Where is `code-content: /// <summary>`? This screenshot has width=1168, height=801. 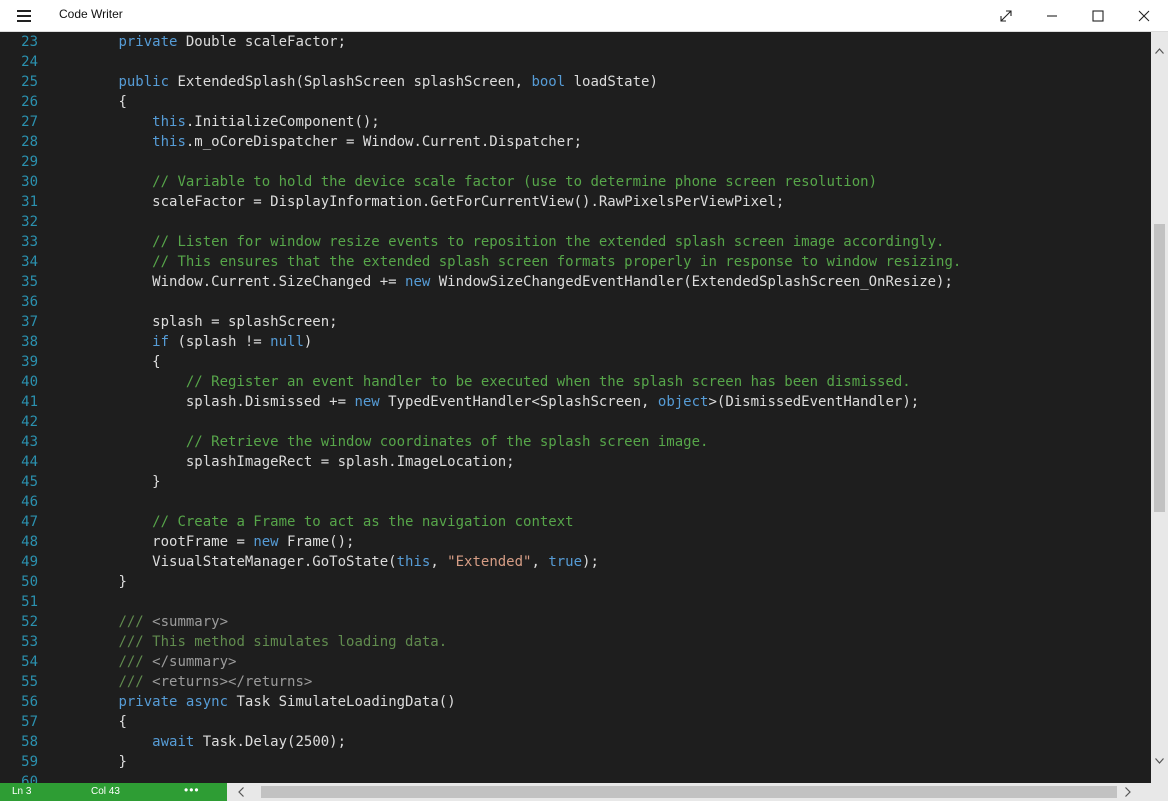 code-content: /// <summary> is located at coordinates (139, 622).